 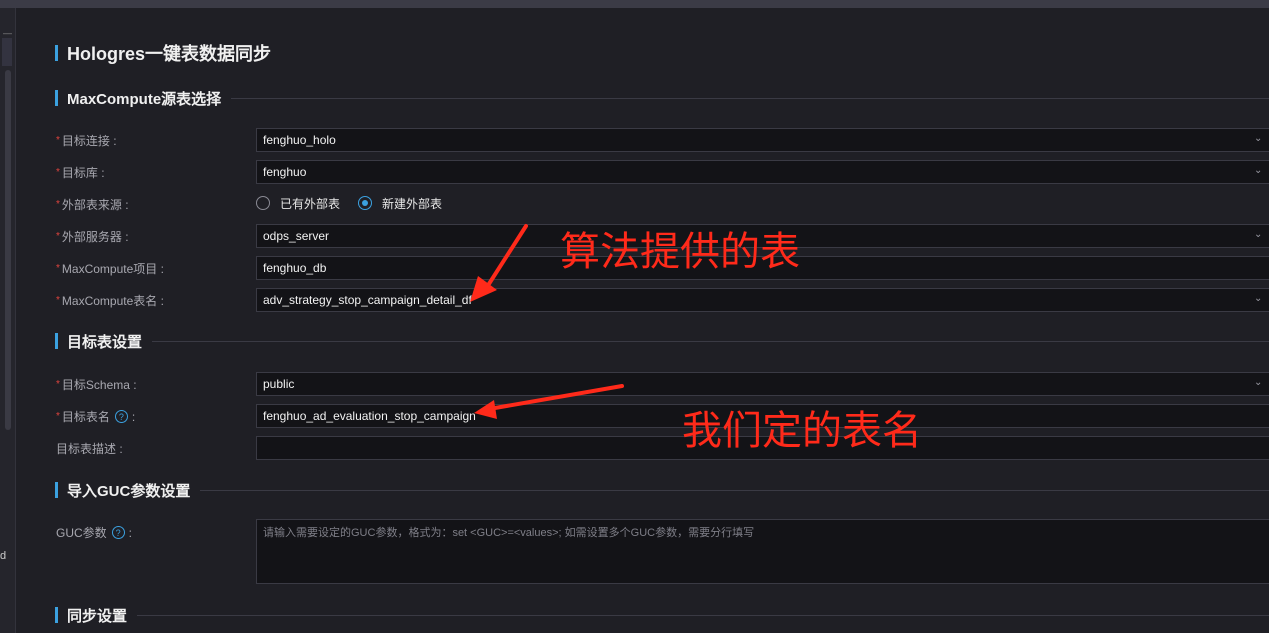 What do you see at coordinates (802, 431) in the screenshot?
I see `annotation-our-table: 我们定的表名` at bounding box center [802, 431].